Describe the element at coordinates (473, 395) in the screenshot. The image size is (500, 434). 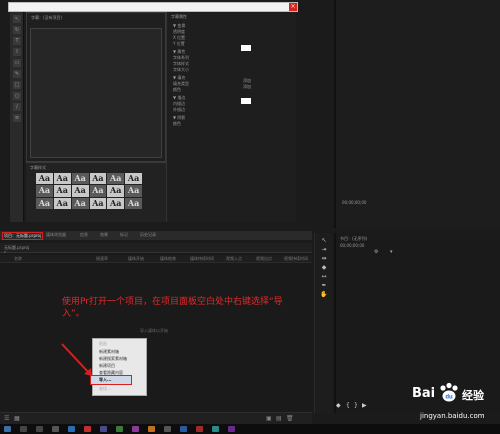
I see `watermark-brand-suffix: 经验` at that location.